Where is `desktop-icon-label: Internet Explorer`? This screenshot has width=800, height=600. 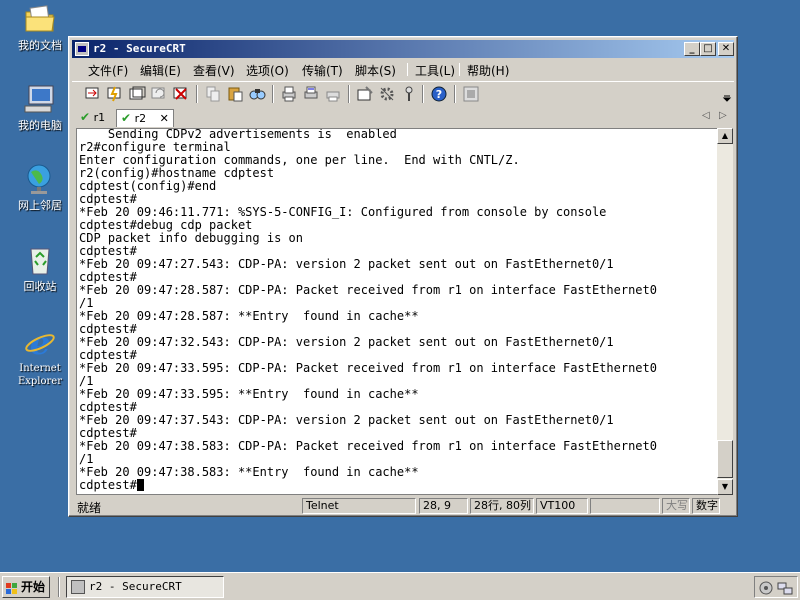
desktop-icon-label: Internet Explorer is located at coordinates (40, 375).